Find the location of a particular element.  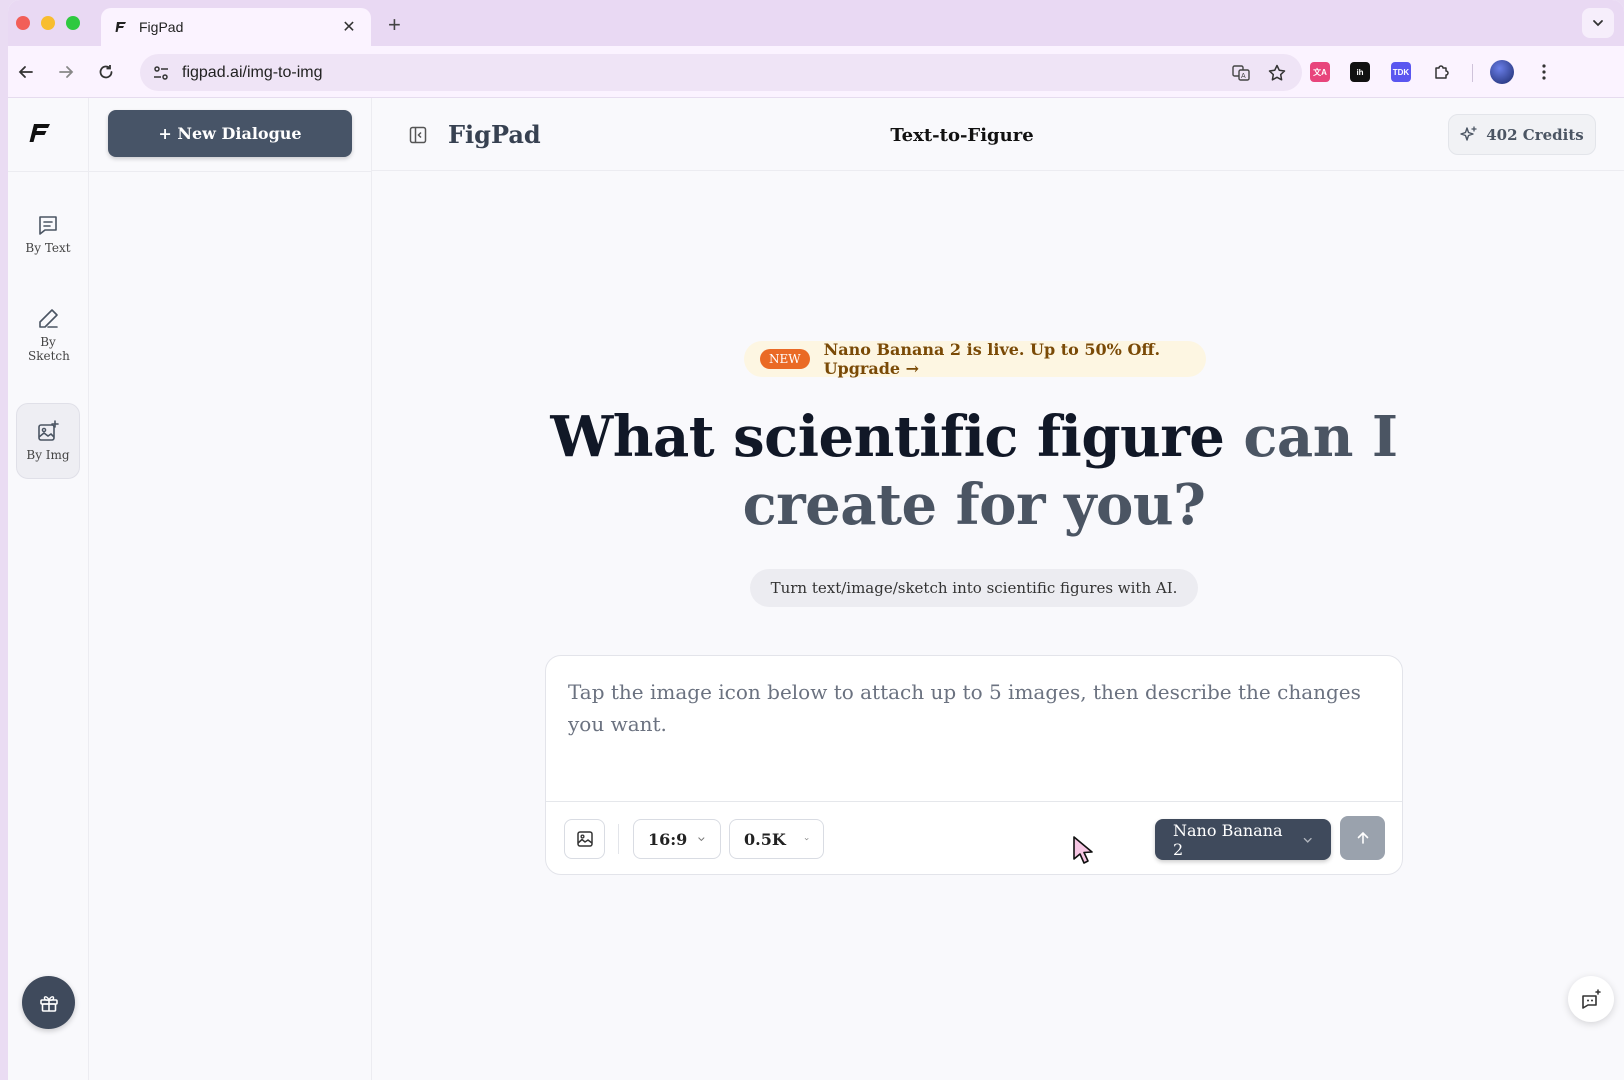

extension-translate-icon: 文A is located at coordinates (1320, 72).